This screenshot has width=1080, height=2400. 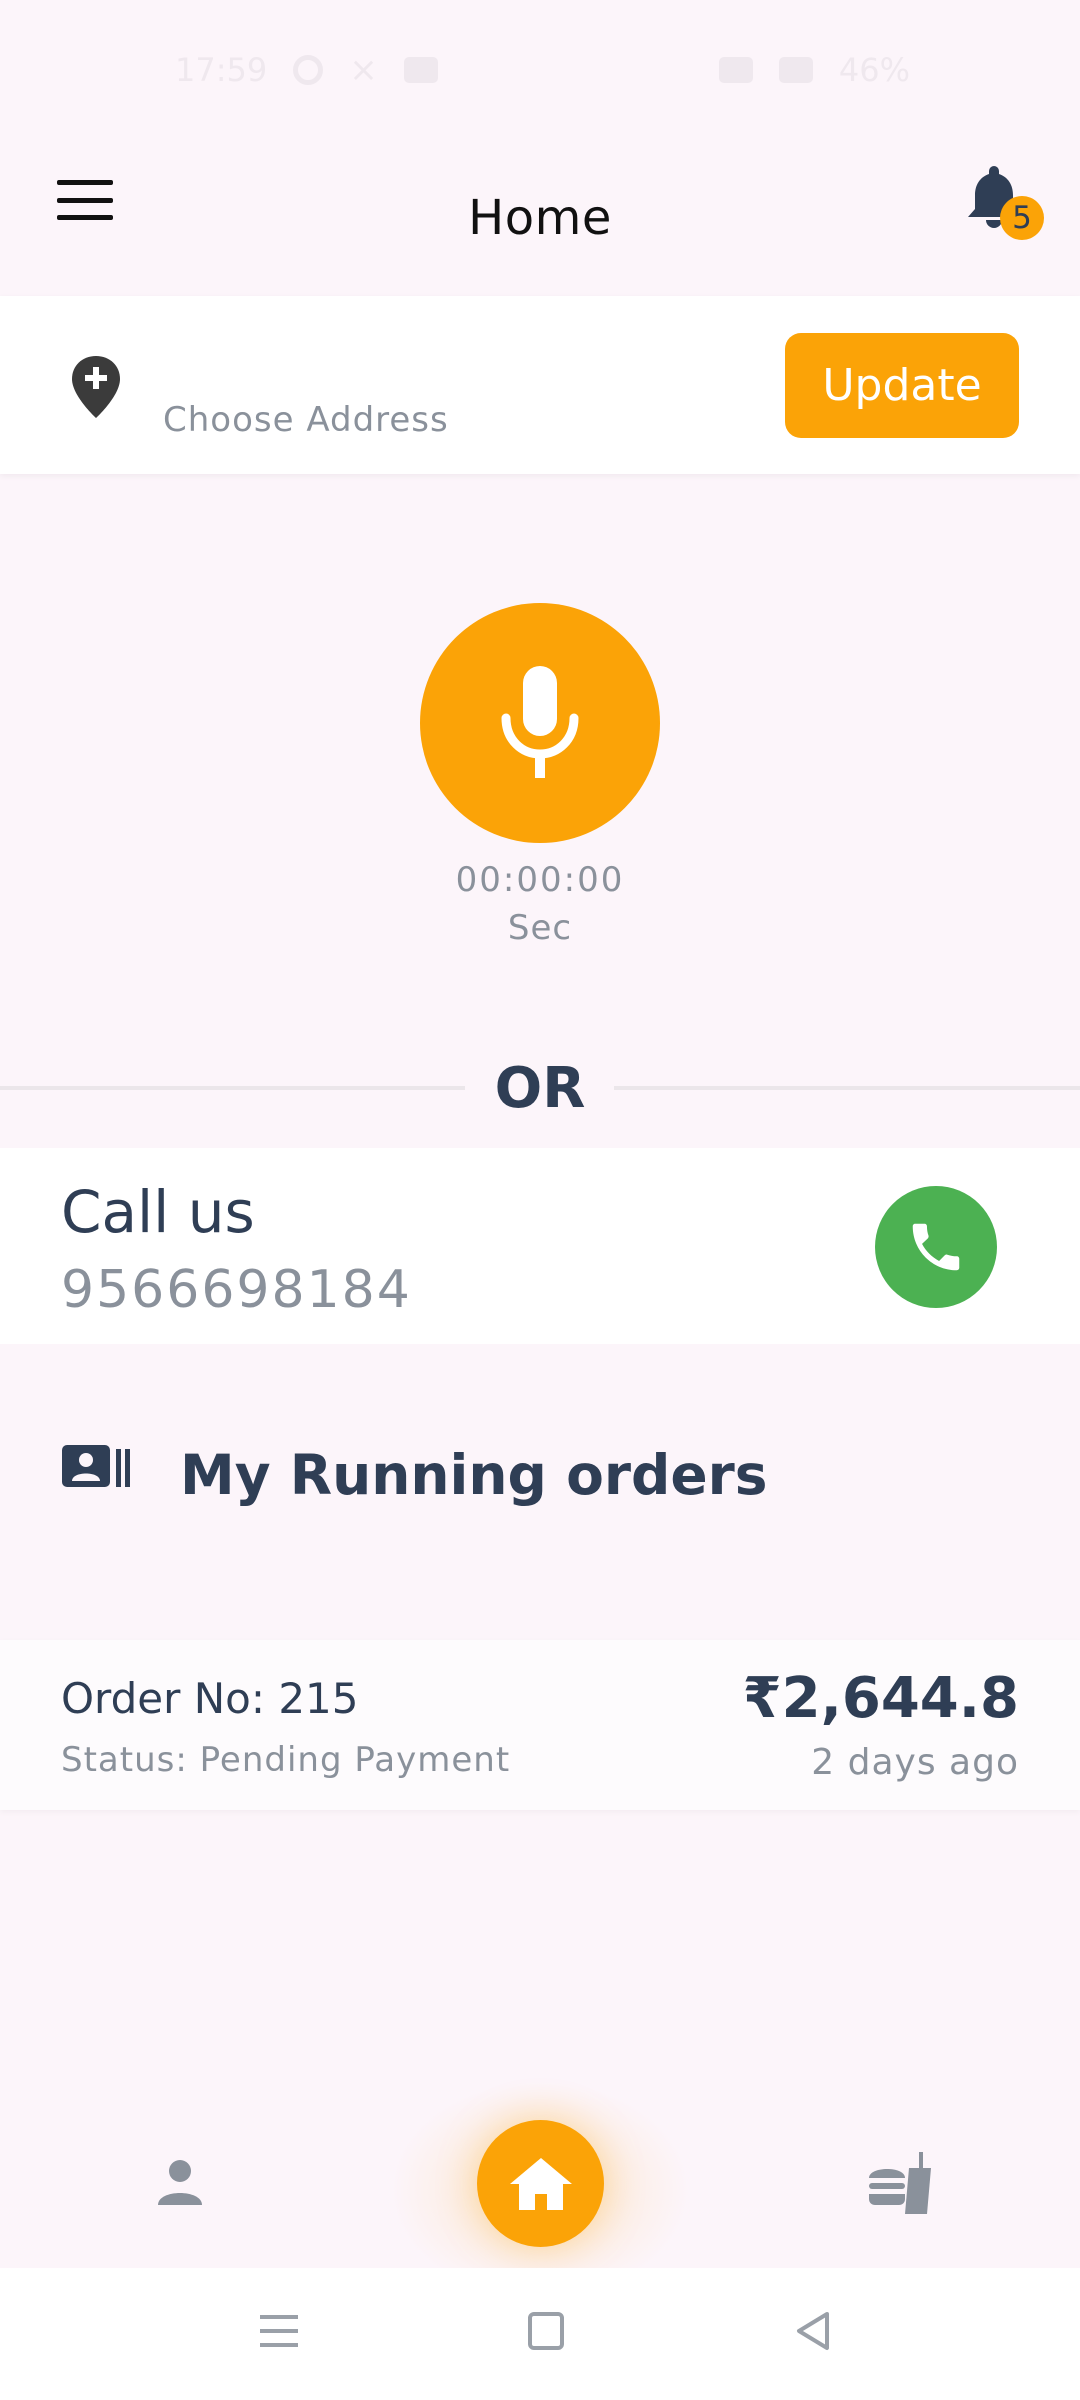 What do you see at coordinates (158, 1212) in the screenshot?
I see `call-us-title: Call us` at bounding box center [158, 1212].